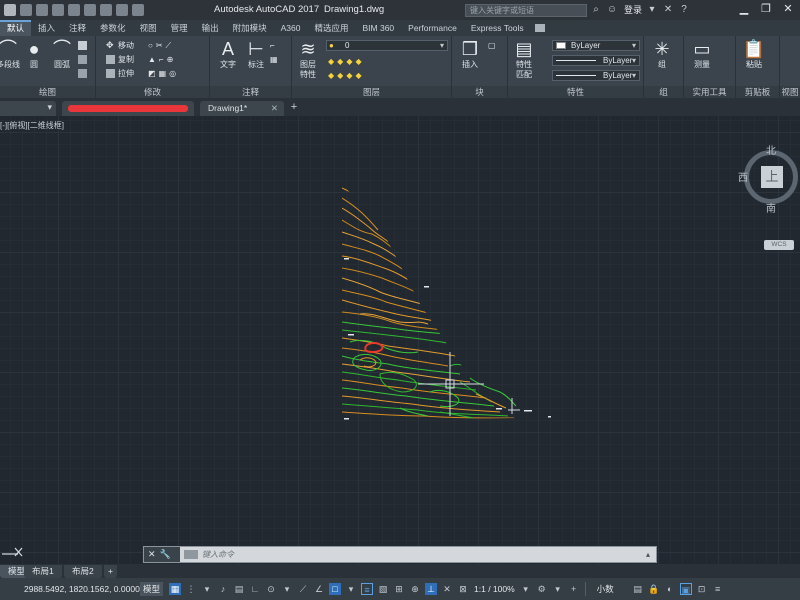  I want to click on dynamic-input-icon: ▤, so click(239, 589).